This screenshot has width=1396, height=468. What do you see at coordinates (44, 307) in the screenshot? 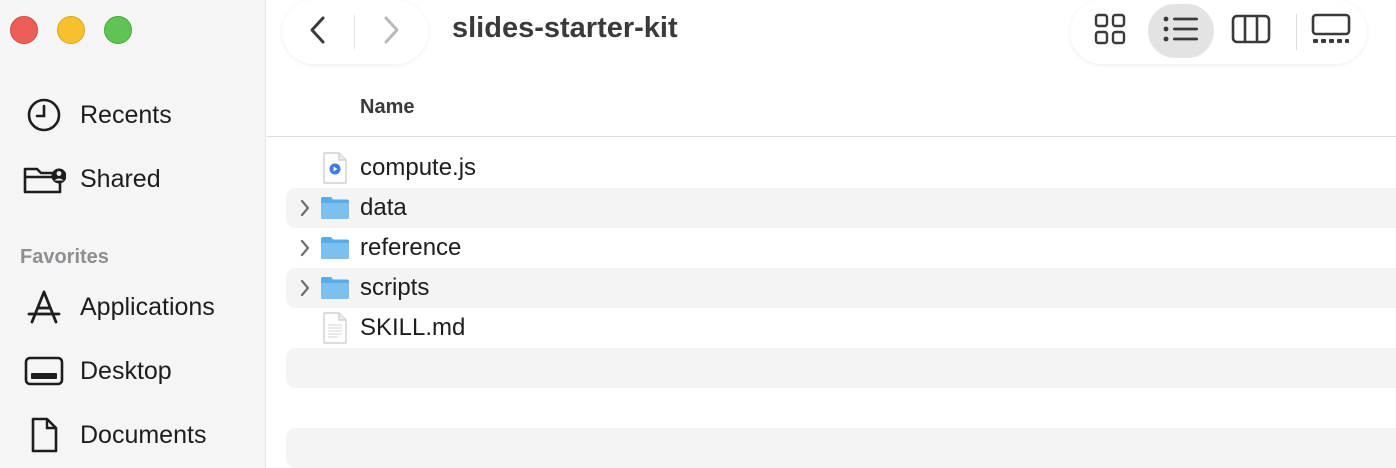
I see `applications-icon` at bounding box center [44, 307].